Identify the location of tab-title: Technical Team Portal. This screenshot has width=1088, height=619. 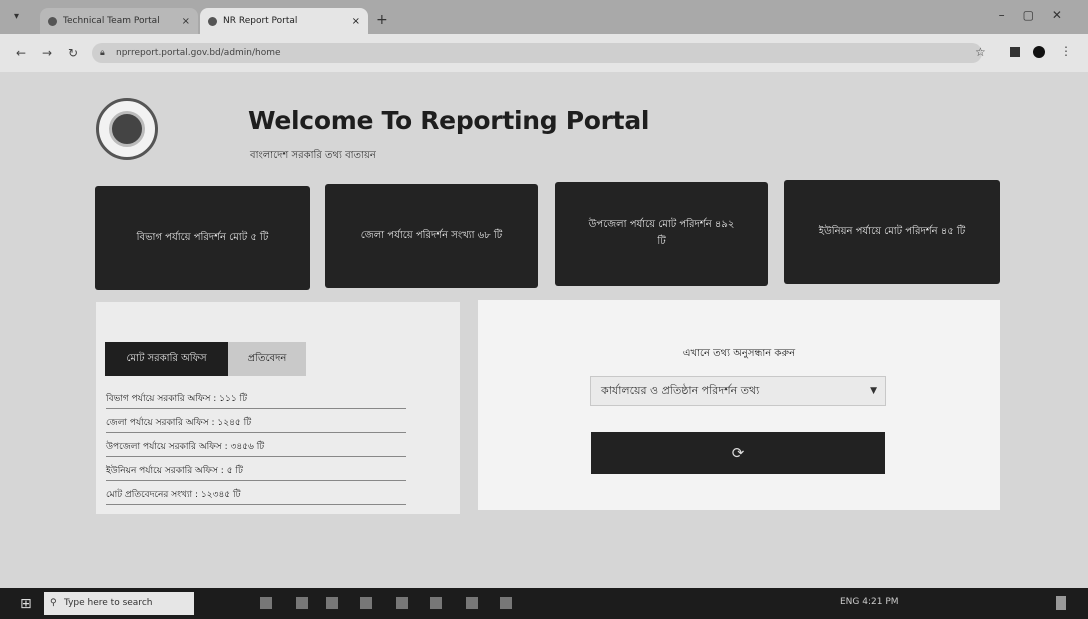
(111, 21).